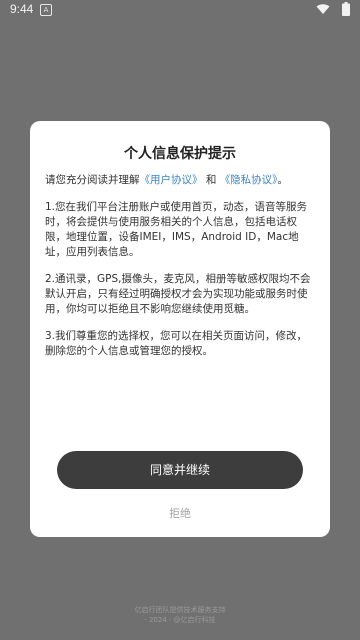 The height and width of the screenshot is (640, 360). I want to click on dialog-title: 个人信息保护提示, so click(180, 154).